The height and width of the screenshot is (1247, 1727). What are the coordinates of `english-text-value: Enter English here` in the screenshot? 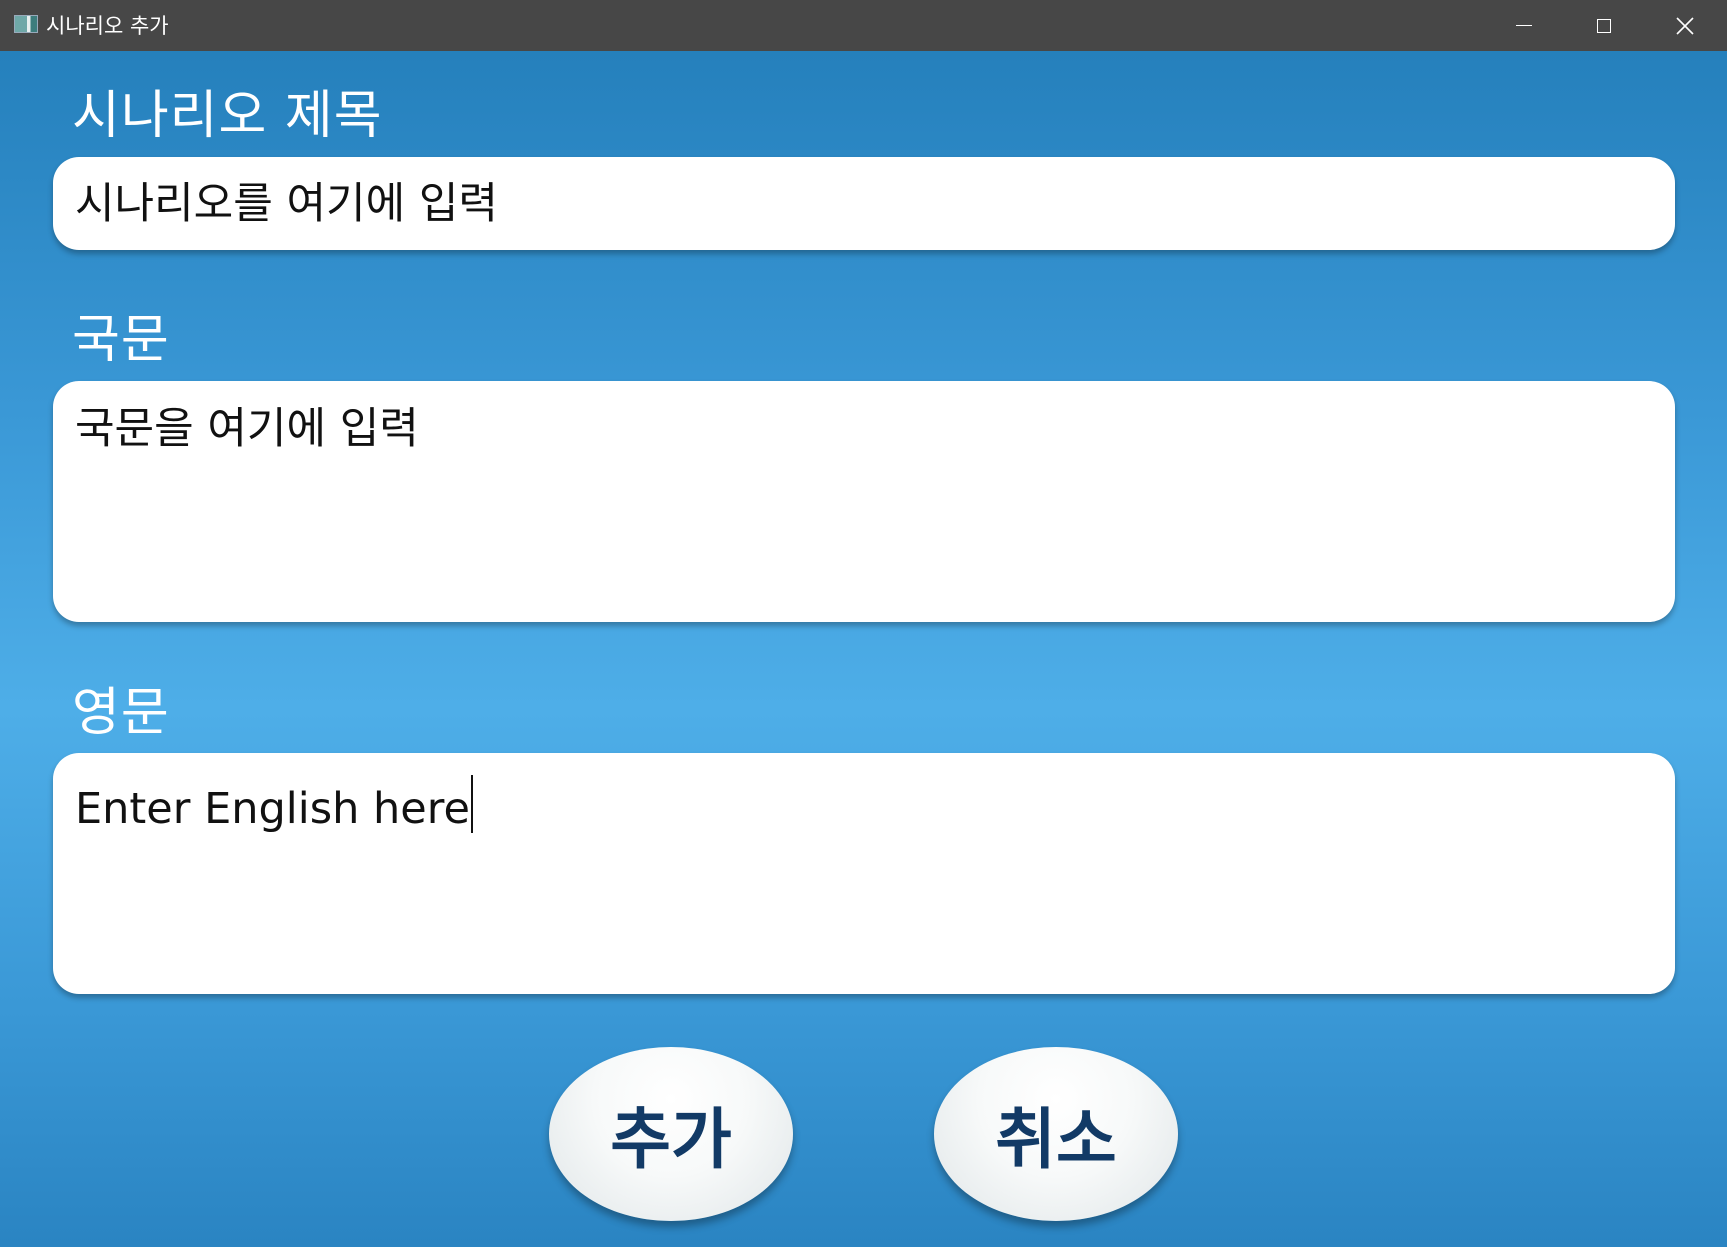 It's located at (272, 809).